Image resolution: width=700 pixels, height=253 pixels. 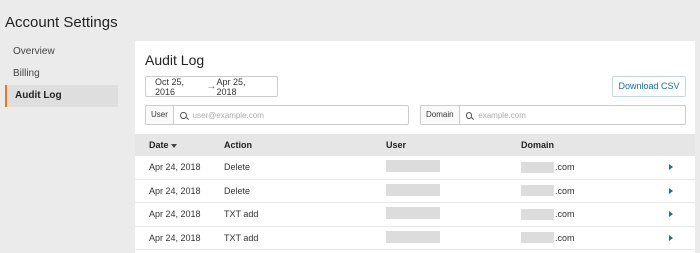 I want to click on user-filter-field, so click(x=291, y=115).